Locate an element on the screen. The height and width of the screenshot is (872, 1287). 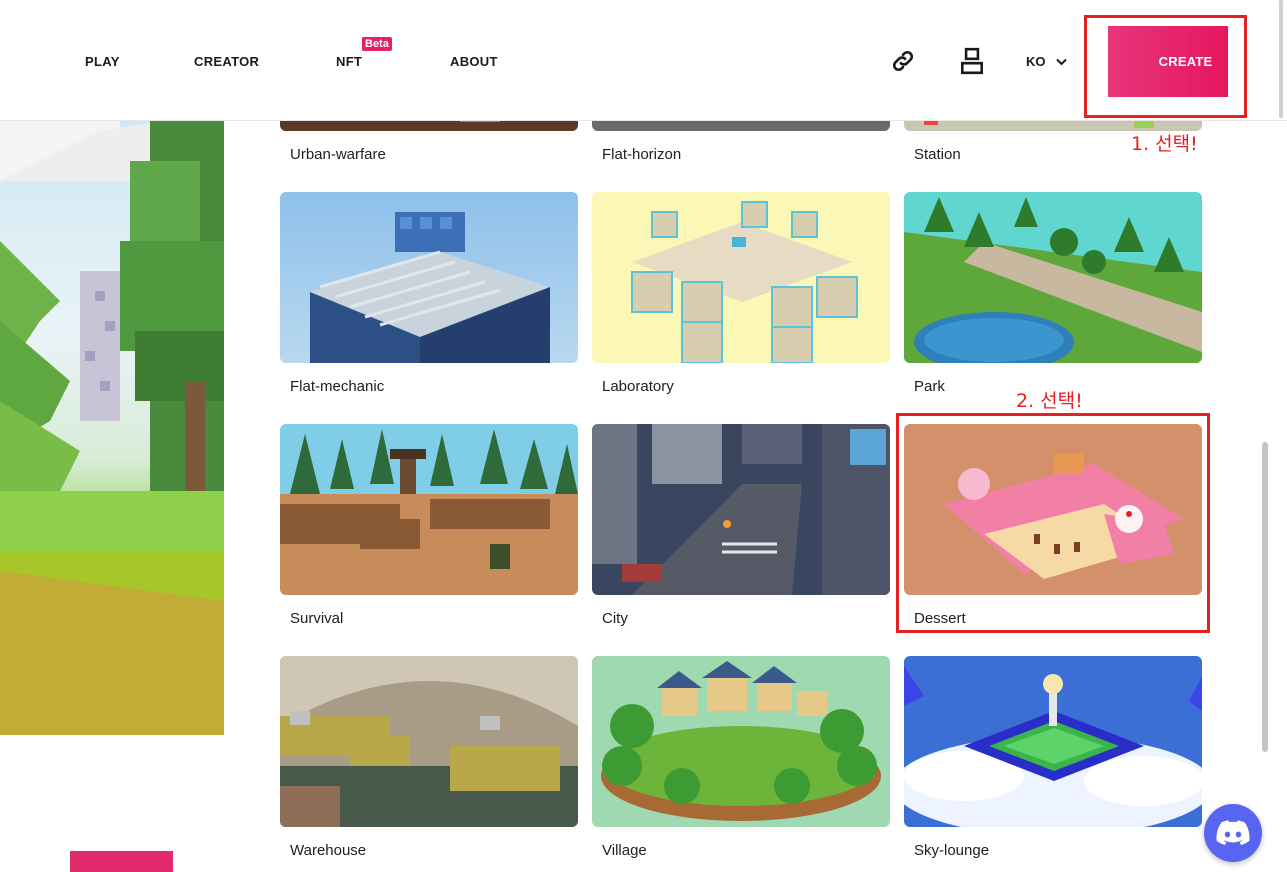
template-card-park: Park is located at coordinates (1053, 293).